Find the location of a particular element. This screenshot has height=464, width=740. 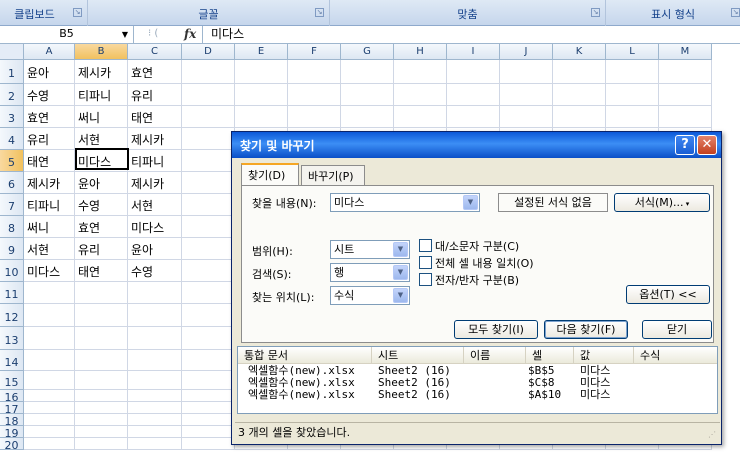

row-header: 9 is located at coordinates (12, 249).